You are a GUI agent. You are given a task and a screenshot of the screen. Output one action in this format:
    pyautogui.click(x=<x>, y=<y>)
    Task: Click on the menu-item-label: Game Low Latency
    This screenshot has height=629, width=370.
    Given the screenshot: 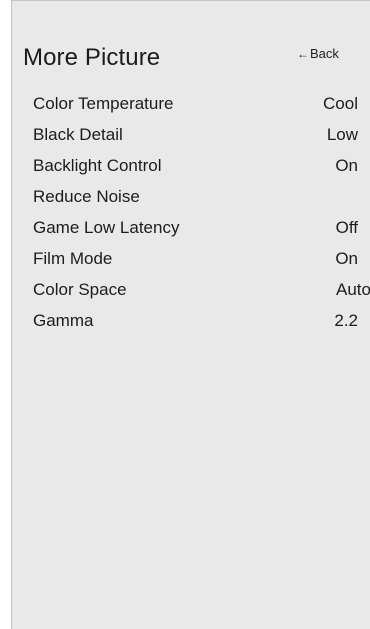 What is the action you would take?
    pyautogui.click(x=106, y=227)
    